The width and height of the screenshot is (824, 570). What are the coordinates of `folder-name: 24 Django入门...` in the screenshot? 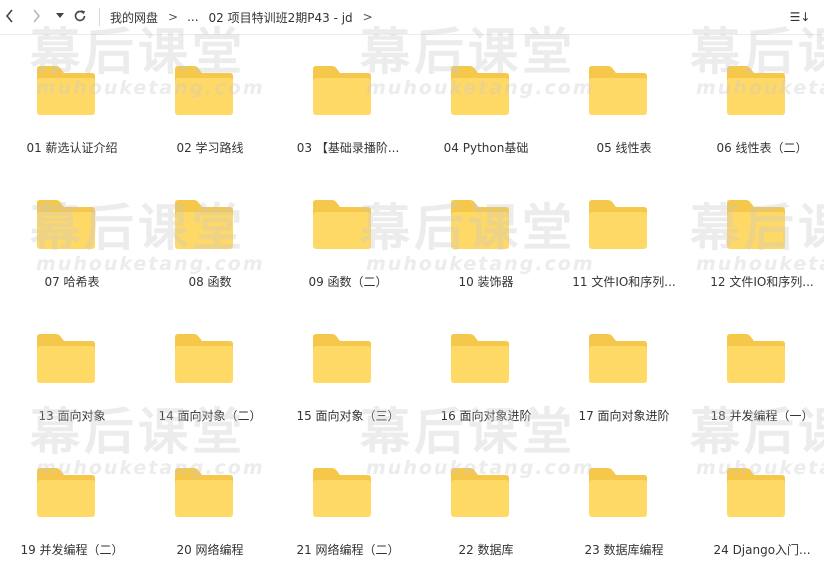 It's located at (762, 550).